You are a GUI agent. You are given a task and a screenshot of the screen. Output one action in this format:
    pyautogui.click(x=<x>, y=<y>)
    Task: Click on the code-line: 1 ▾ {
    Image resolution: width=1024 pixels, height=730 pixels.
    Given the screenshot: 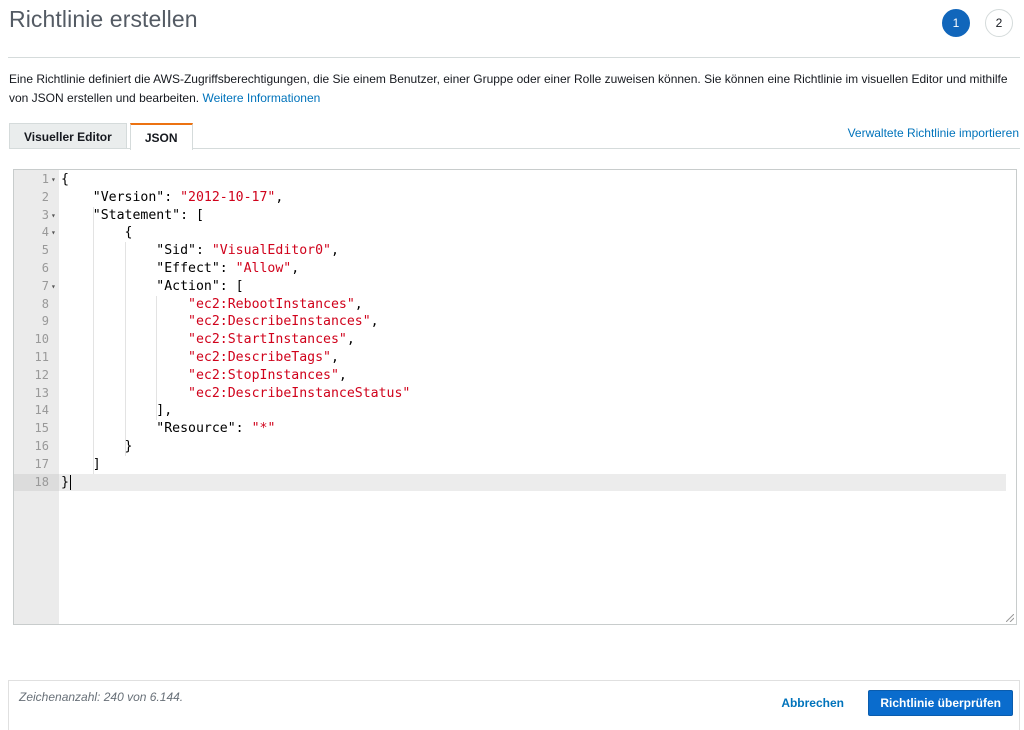 What is the action you would take?
    pyautogui.click(x=515, y=180)
    